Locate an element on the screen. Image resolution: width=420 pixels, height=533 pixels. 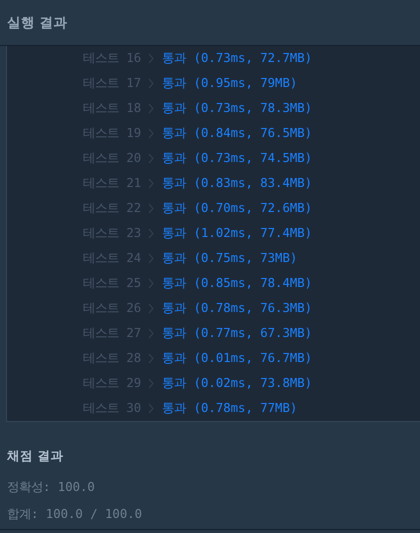
test-result: 통과 (0.75ms, 73MB) is located at coordinates (230, 258).